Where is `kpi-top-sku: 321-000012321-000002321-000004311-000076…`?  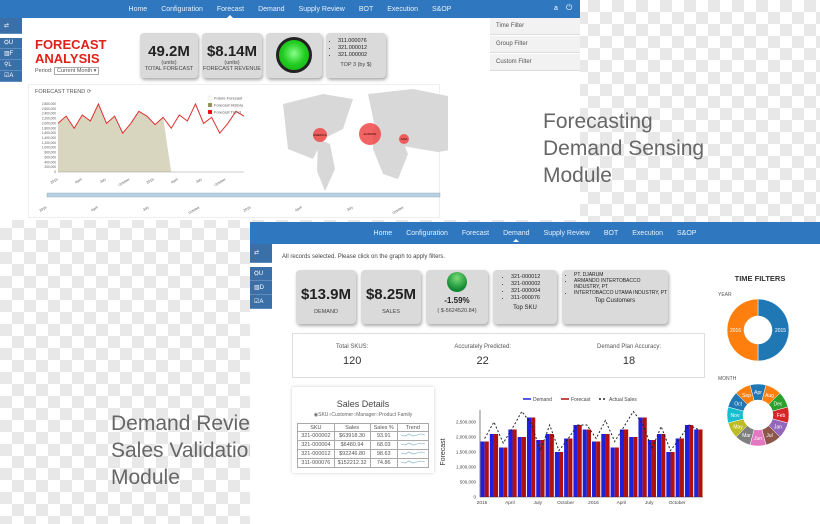
kpi-top-sku: 321-000012321-000002321-000004311-000076… is located at coordinates (525, 297).